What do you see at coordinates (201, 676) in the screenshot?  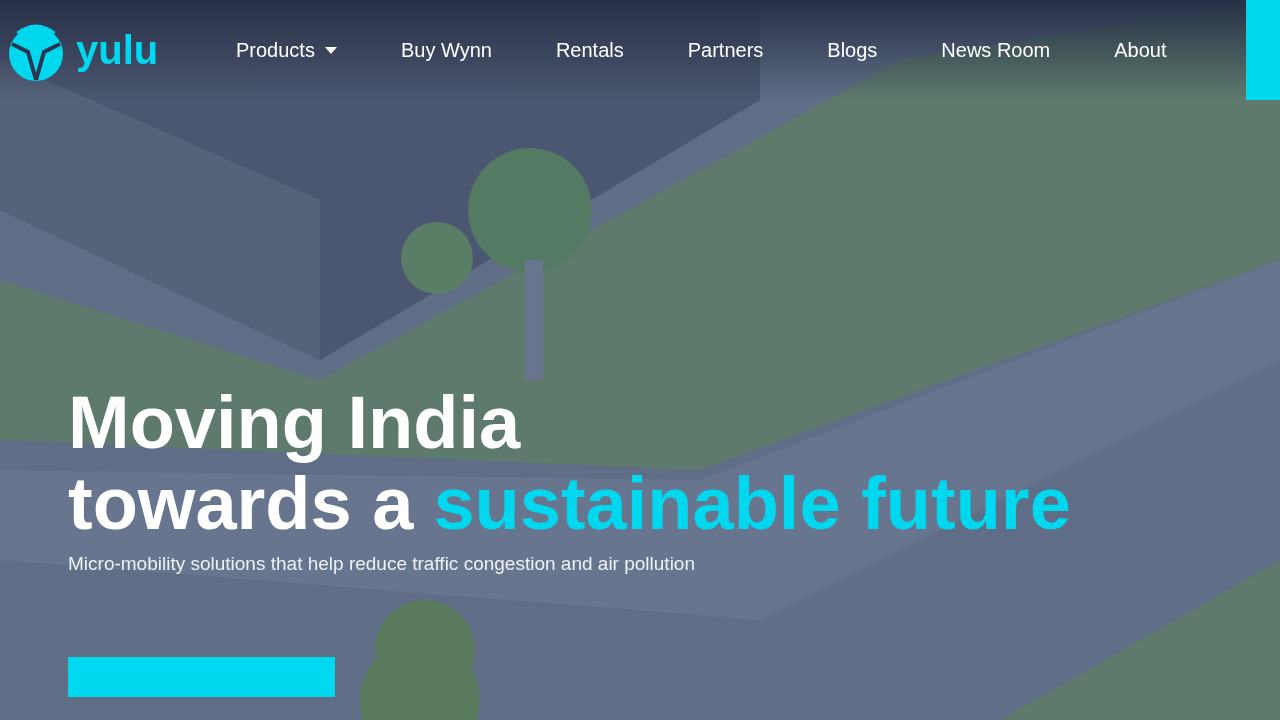 I see `cta-button` at bounding box center [201, 676].